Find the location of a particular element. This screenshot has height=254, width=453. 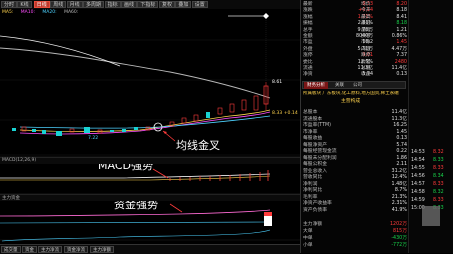

macd-dif-line is located at coordinates (135, 176).